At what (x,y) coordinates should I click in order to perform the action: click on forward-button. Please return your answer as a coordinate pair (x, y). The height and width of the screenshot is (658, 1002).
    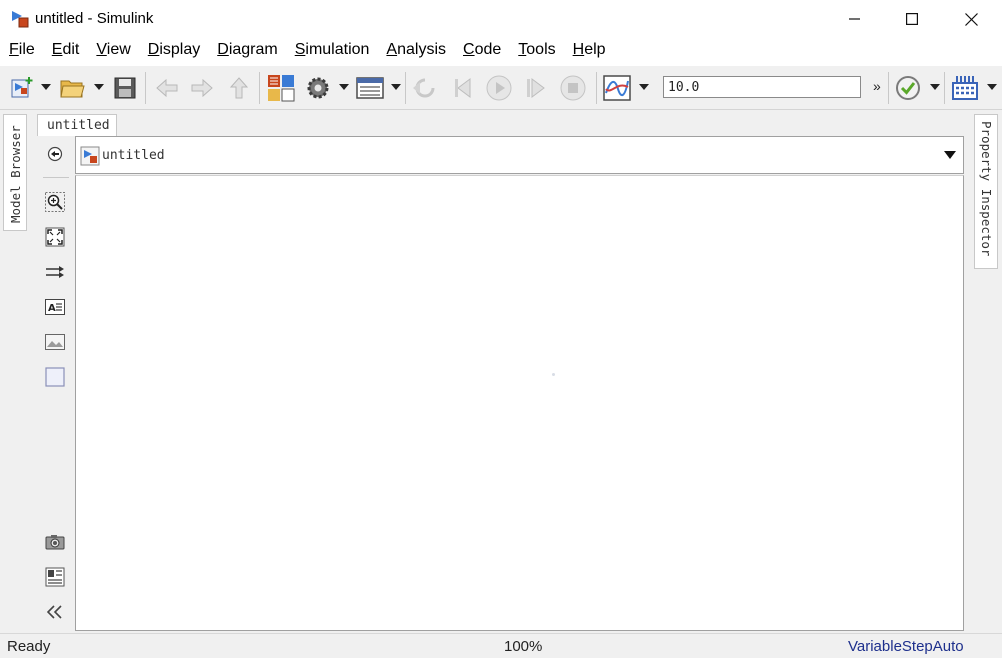
    Looking at the image, I should click on (202, 88).